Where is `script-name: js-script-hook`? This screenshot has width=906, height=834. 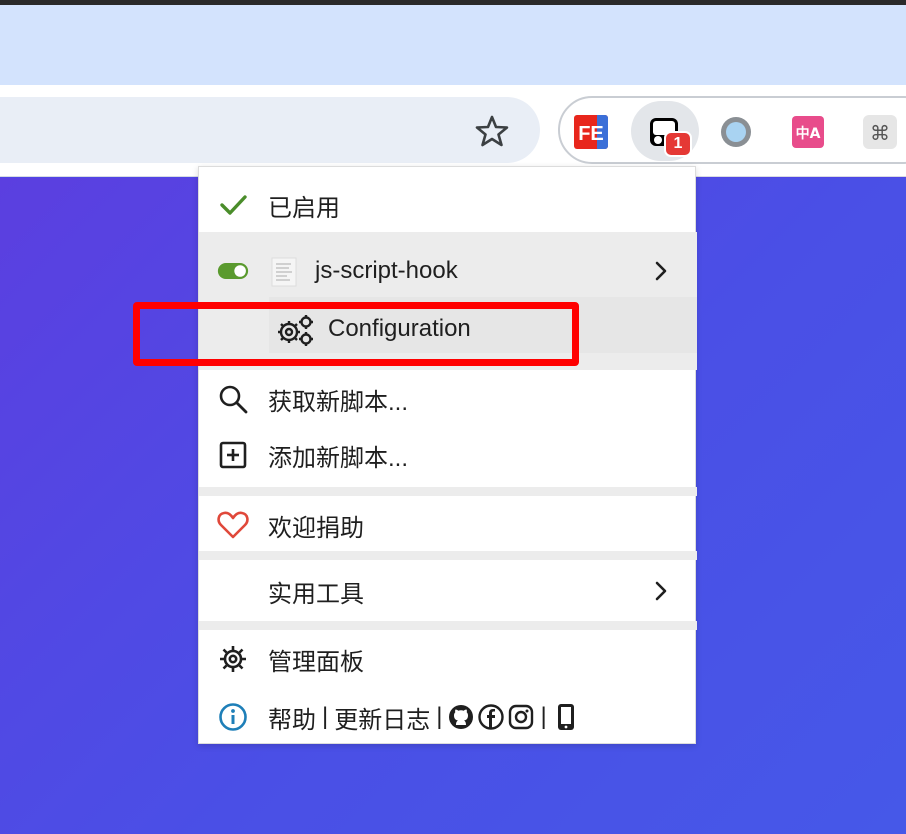
script-name: js-script-hook is located at coordinates (386, 270).